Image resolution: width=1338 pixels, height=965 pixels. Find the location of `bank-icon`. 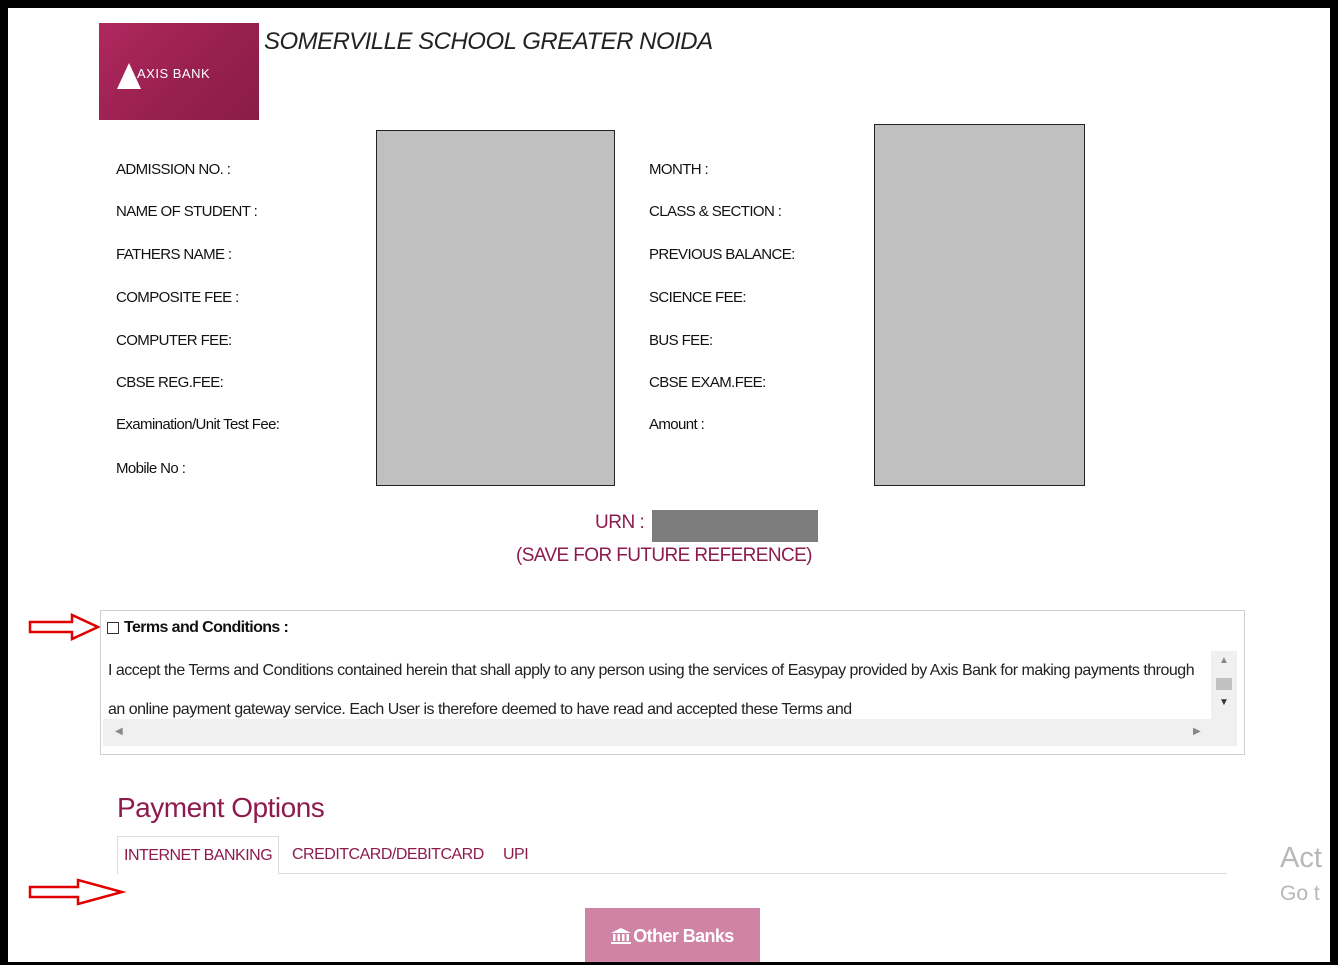

bank-icon is located at coordinates (621, 936).